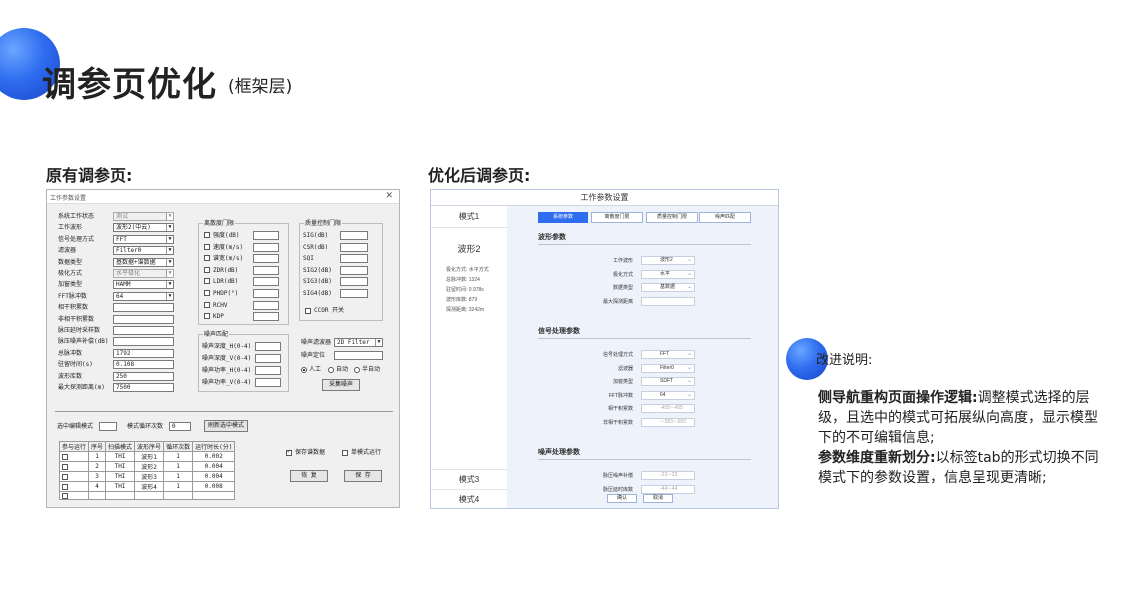 Image resolution: width=1132 pixels, height=600 pixels. I want to click on radio-auto, so click(331, 370).